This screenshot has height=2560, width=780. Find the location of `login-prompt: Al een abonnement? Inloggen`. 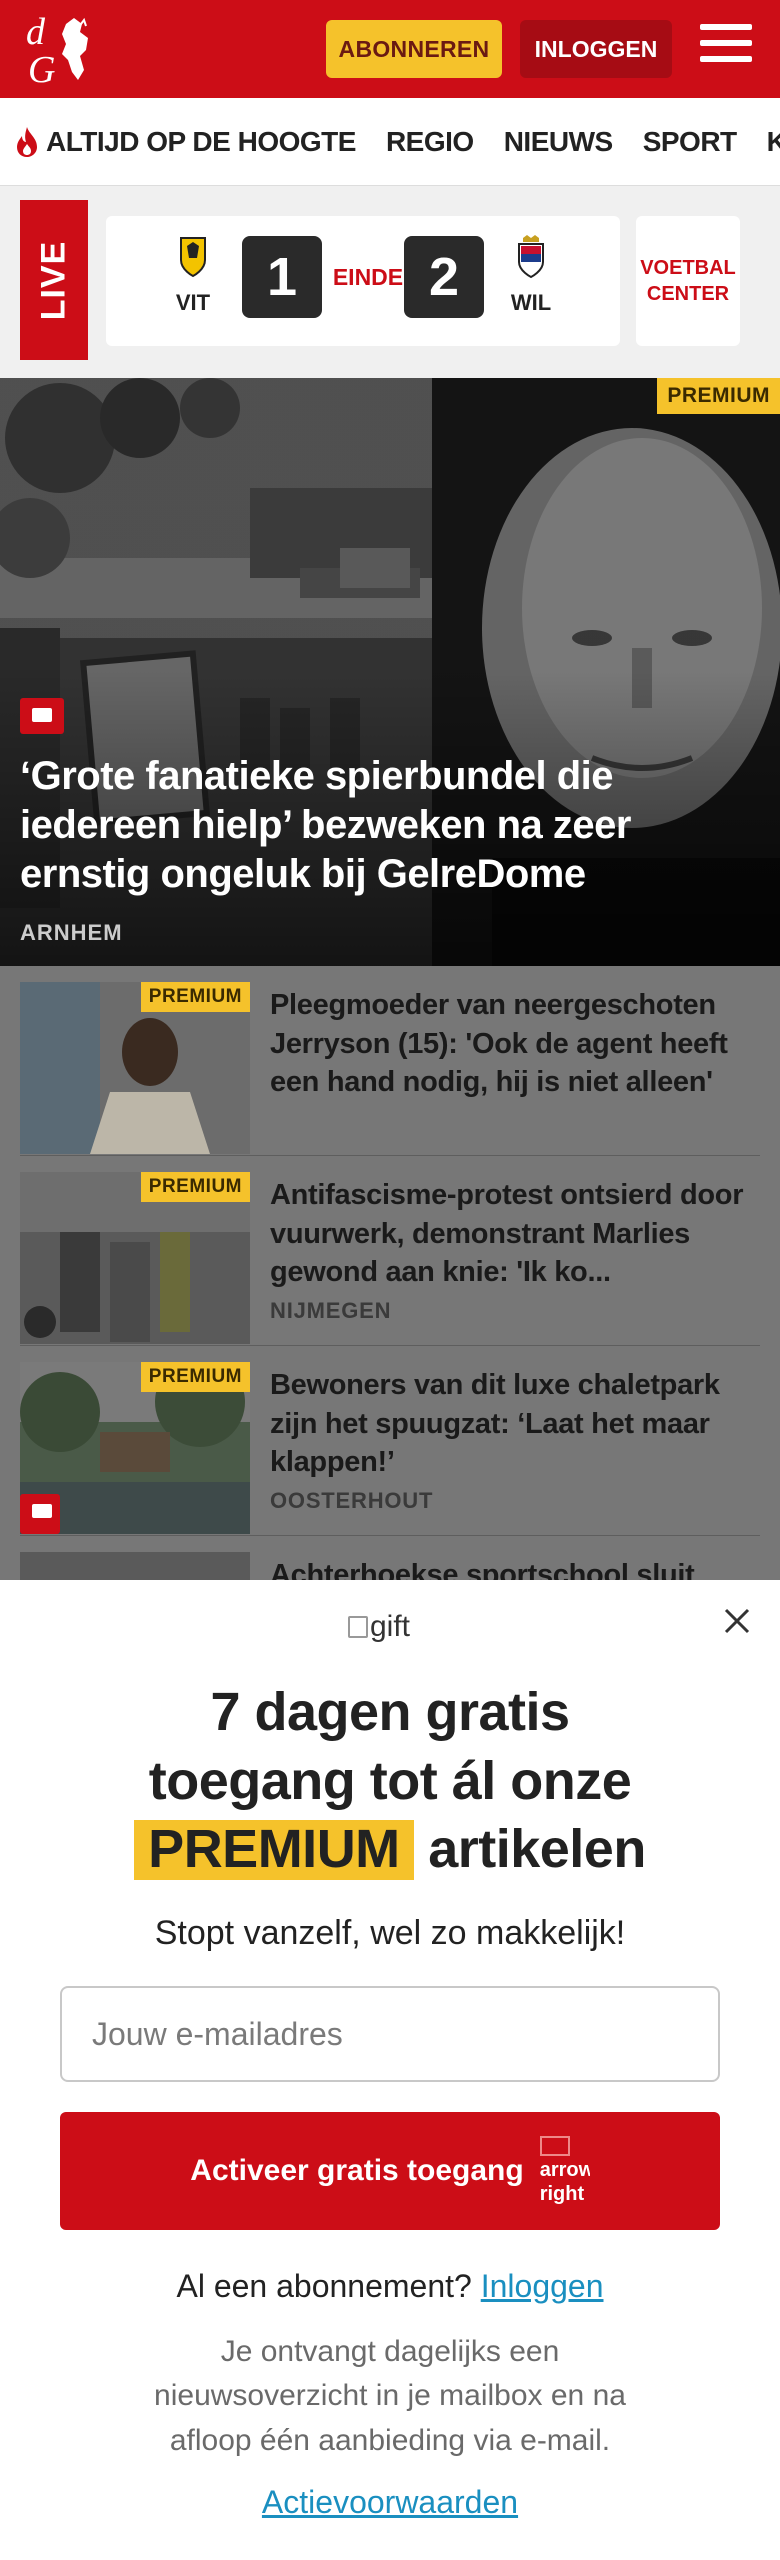

login-prompt: Al een abonnement? Inloggen is located at coordinates (390, 2286).